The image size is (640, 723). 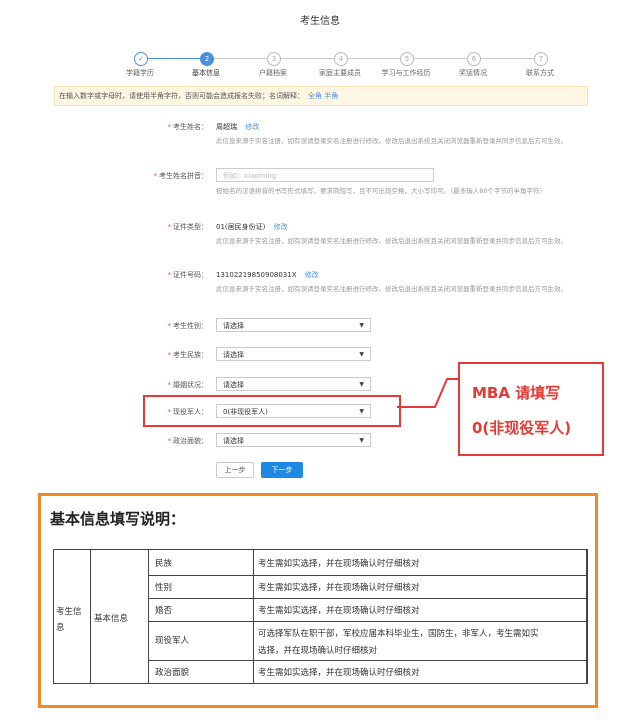 I want to click on callout-connector, so click(x=428, y=393).